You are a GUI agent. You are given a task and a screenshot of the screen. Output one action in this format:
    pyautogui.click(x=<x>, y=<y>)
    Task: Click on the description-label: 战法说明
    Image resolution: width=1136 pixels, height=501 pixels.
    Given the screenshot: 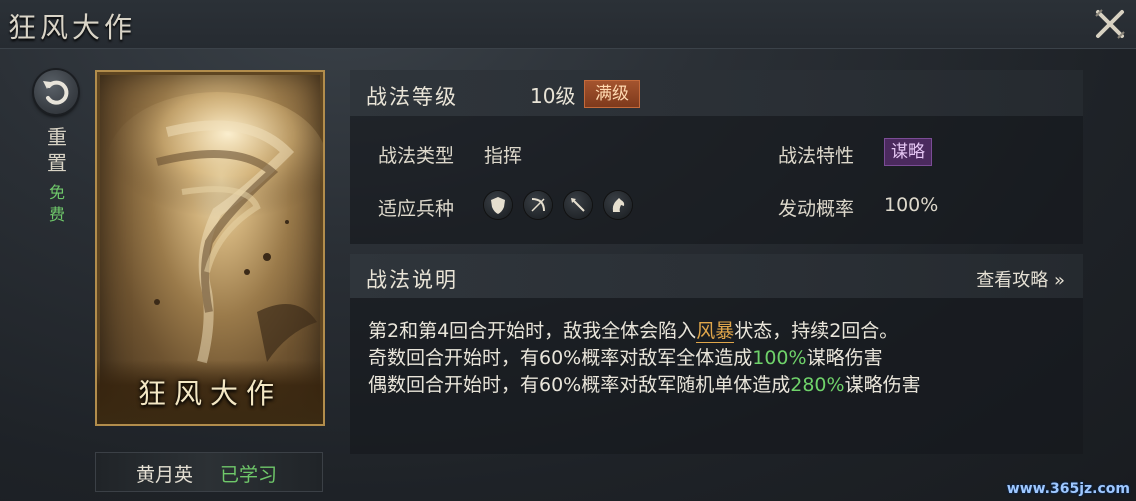 What is the action you would take?
    pyautogui.click(x=412, y=280)
    